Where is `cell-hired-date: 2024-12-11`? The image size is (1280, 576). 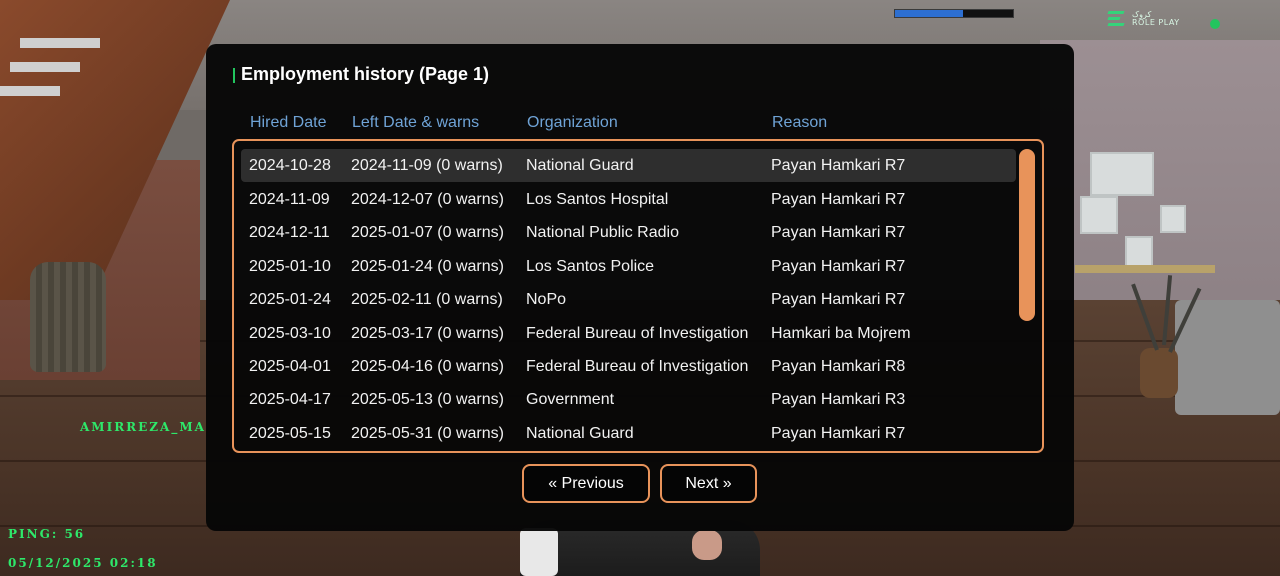
cell-hired-date: 2024-12-11 is located at coordinates (289, 232).